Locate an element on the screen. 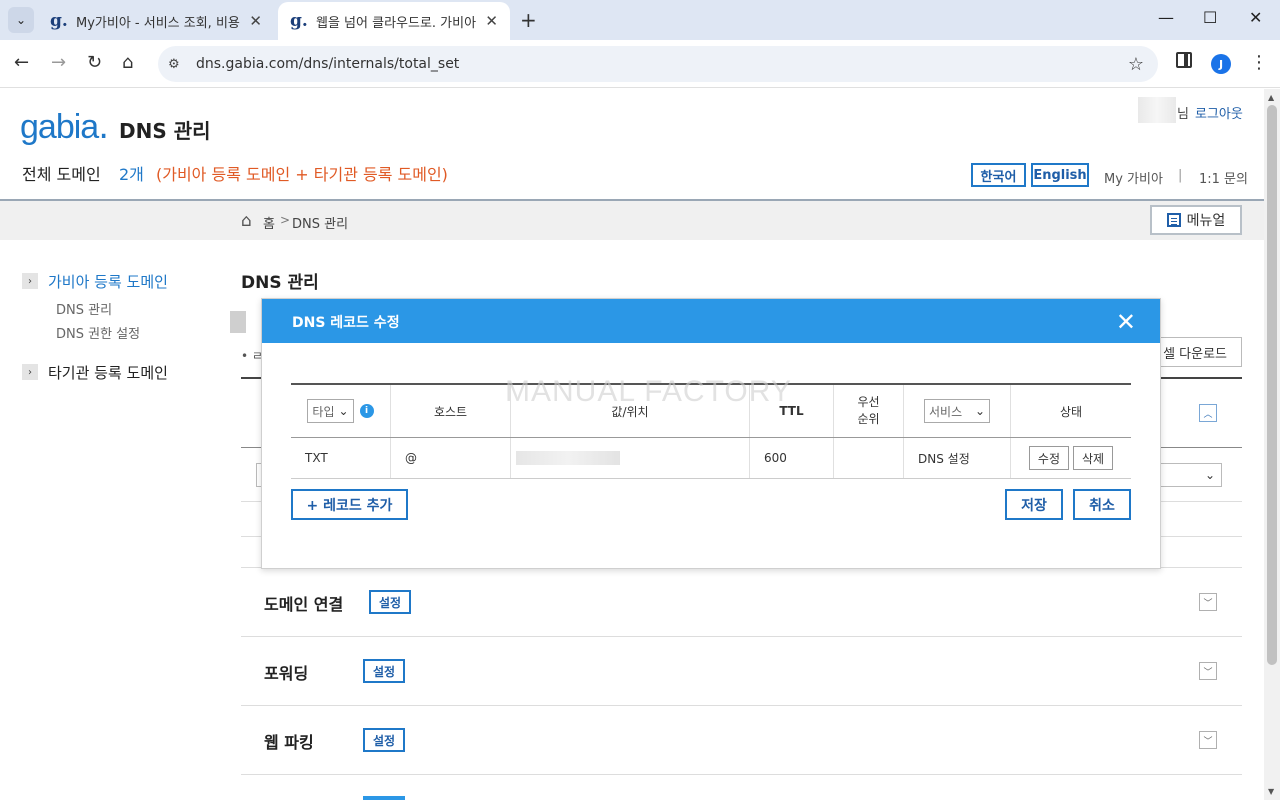 This screenshot has height=800, width=1280. value-redacted is located at coordinates (568, 458).